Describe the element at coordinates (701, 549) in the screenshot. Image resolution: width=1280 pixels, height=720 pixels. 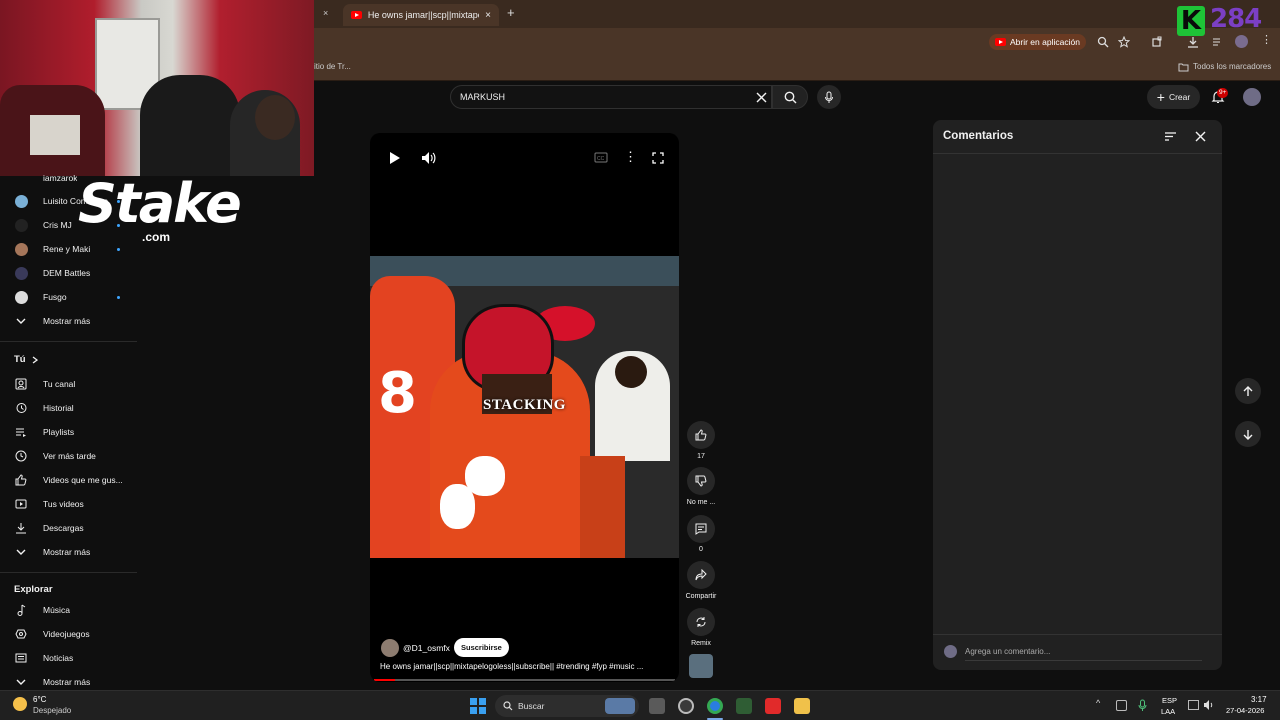
I see `comment-count: 0` at that location.